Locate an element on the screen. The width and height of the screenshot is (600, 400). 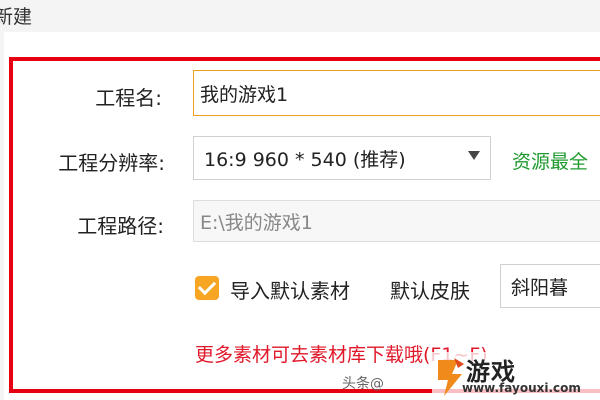
project-path-label: 工程路径: is located at coordinates (120, 226).